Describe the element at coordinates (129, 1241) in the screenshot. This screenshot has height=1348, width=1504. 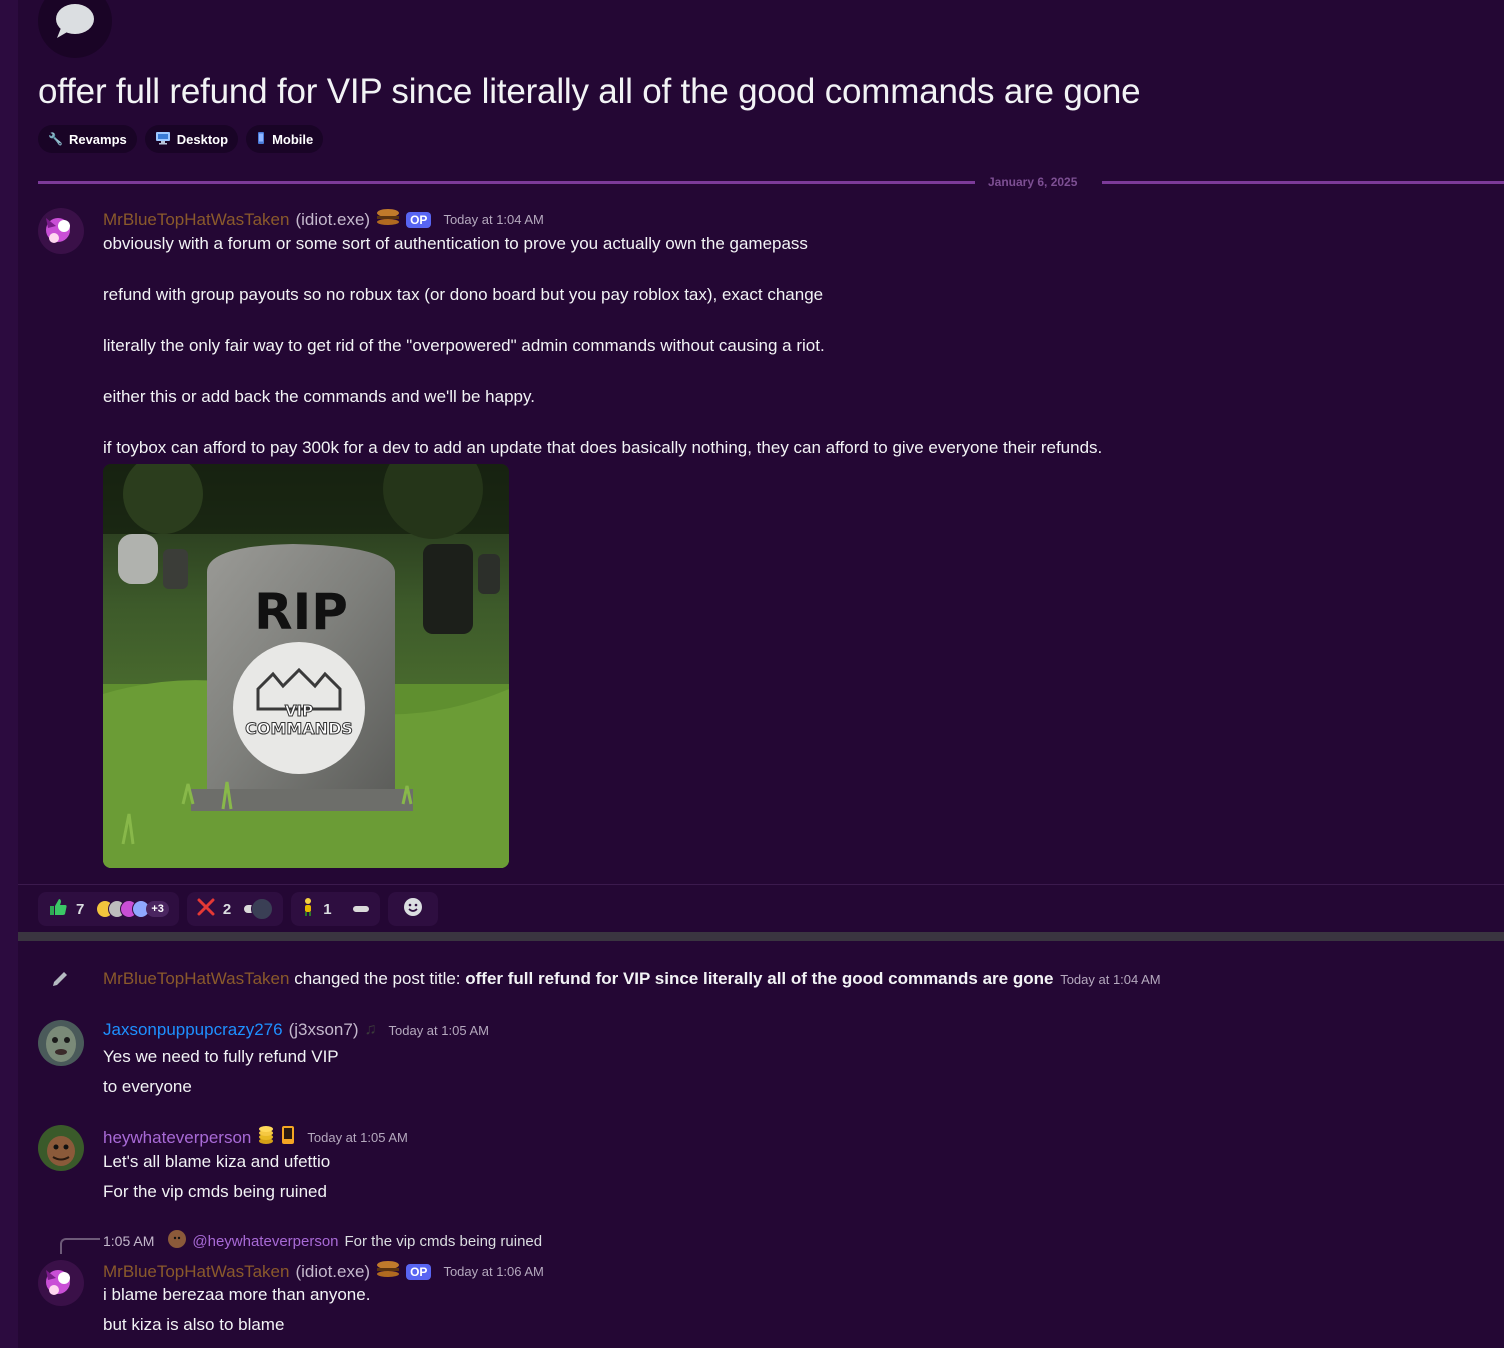
I see `reply-time: 1:05 AM` at that location.